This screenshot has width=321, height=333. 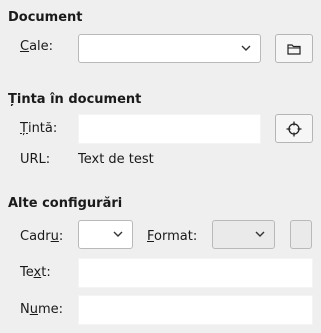 I want to click on path-label-mnemonic: C, so click(x=25, y=46).